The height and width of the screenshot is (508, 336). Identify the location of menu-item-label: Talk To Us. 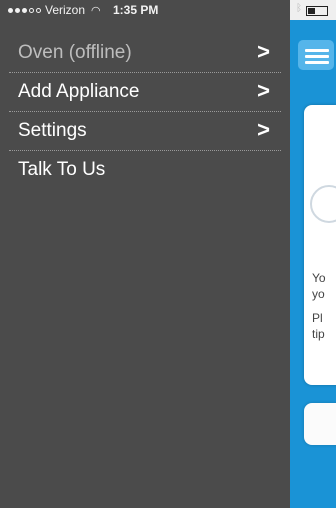
(62, 169).